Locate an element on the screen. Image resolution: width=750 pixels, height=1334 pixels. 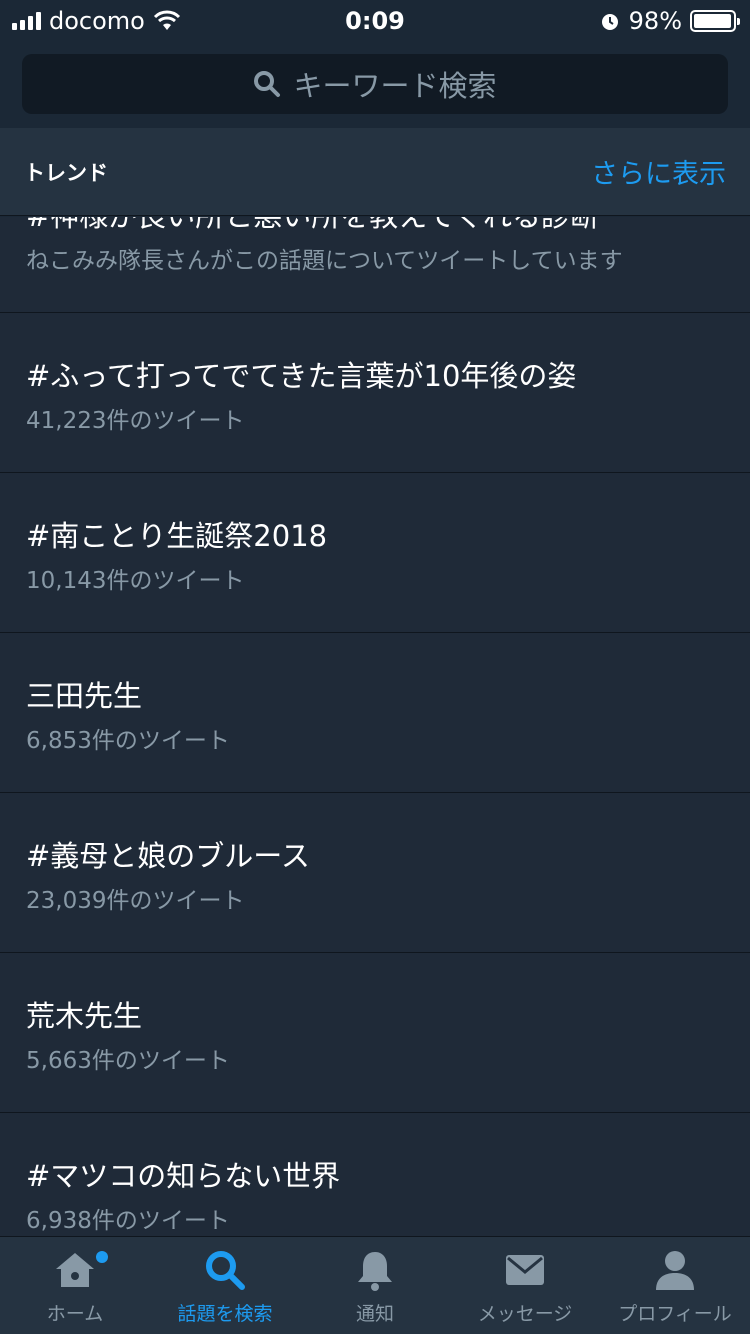
tab-label: メッセージ is located at coordinates (525, 1314).